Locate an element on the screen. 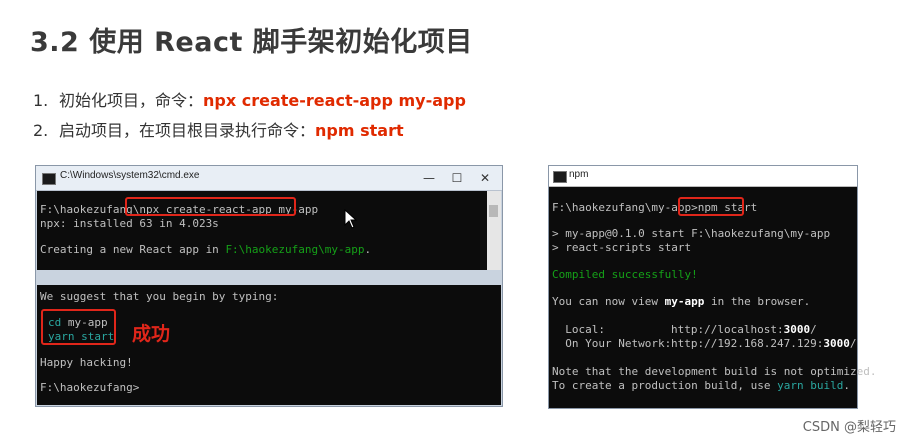  npm-scripts-line: > react-scripts start is located at coordinates (622, 247).